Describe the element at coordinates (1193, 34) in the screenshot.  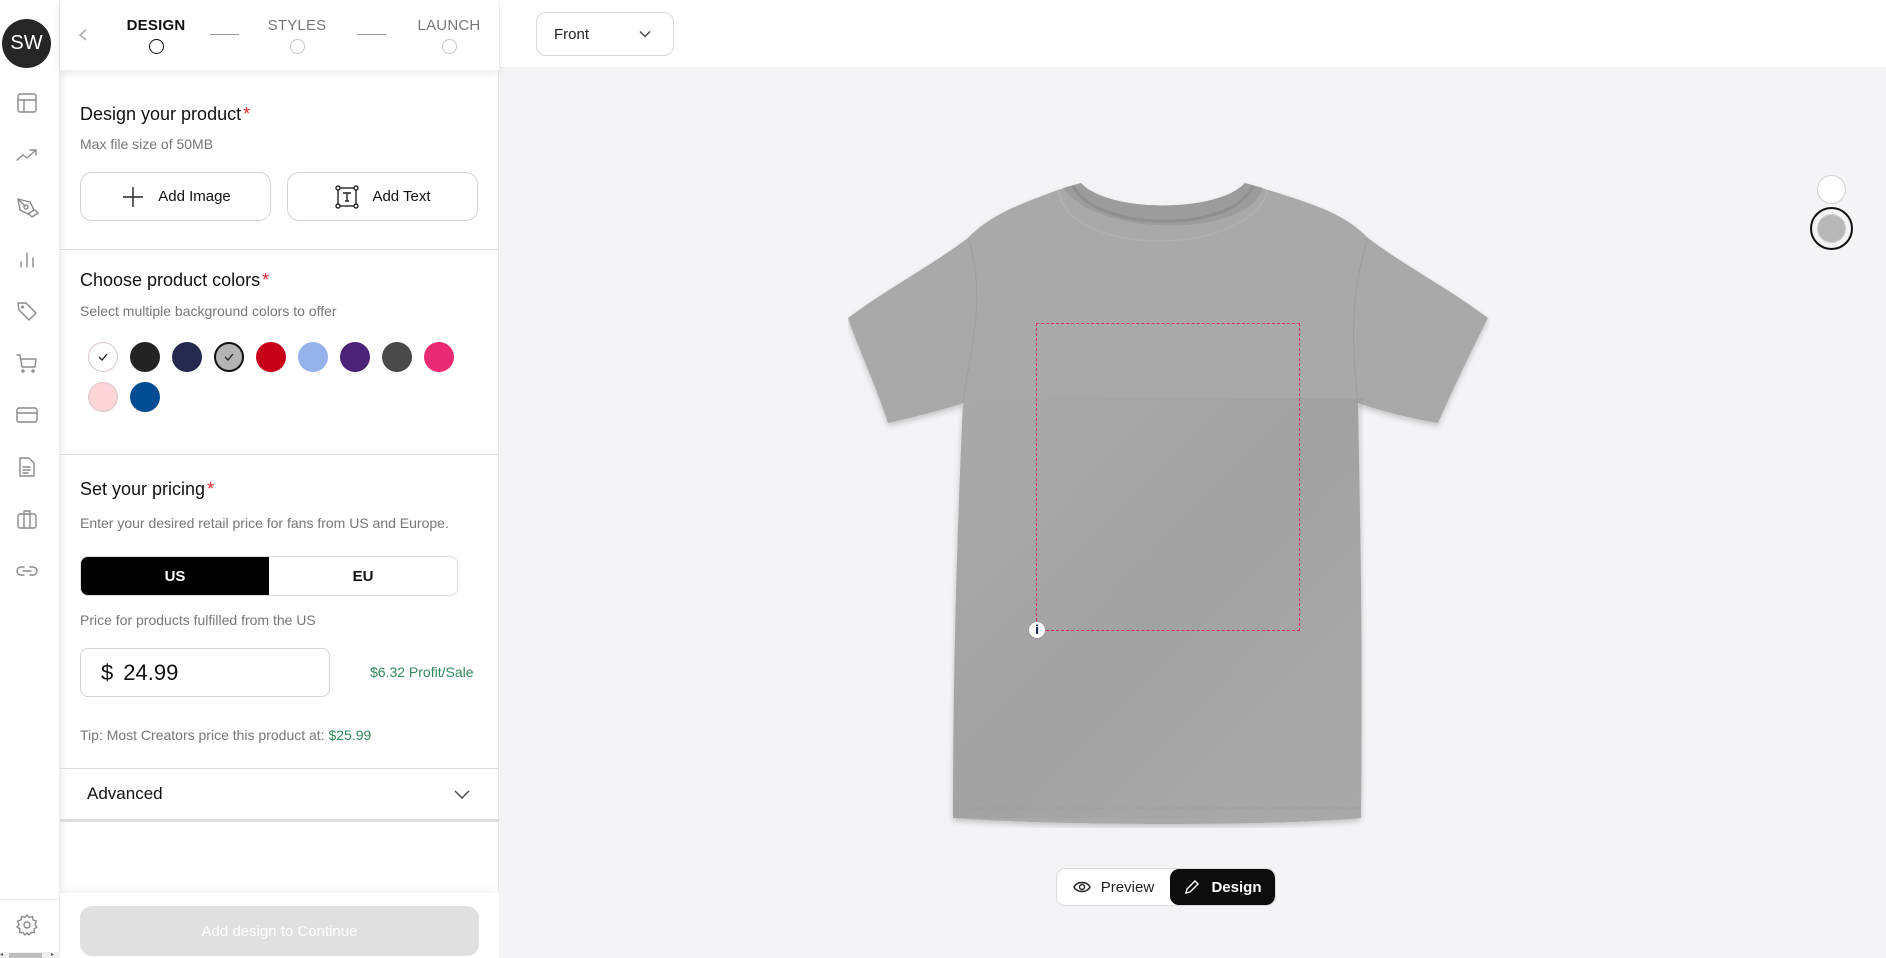
I see `canvas-toolbar: Front` at that location.